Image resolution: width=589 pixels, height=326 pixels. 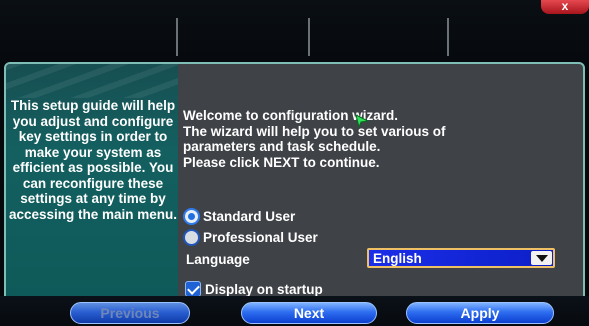 What do you see at coordinates (309, 313) in the screenshot?
I see `next-button: Next` at bounding box center [309, 313].